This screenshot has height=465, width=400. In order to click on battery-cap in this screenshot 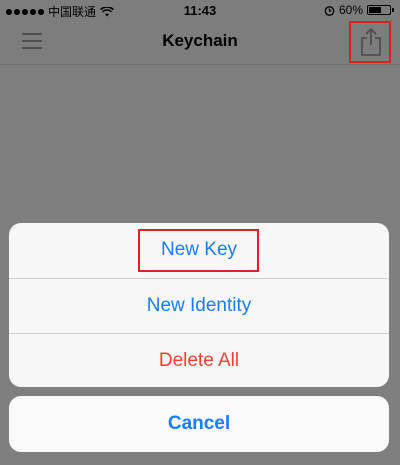, I will do `click(393, 10)`.